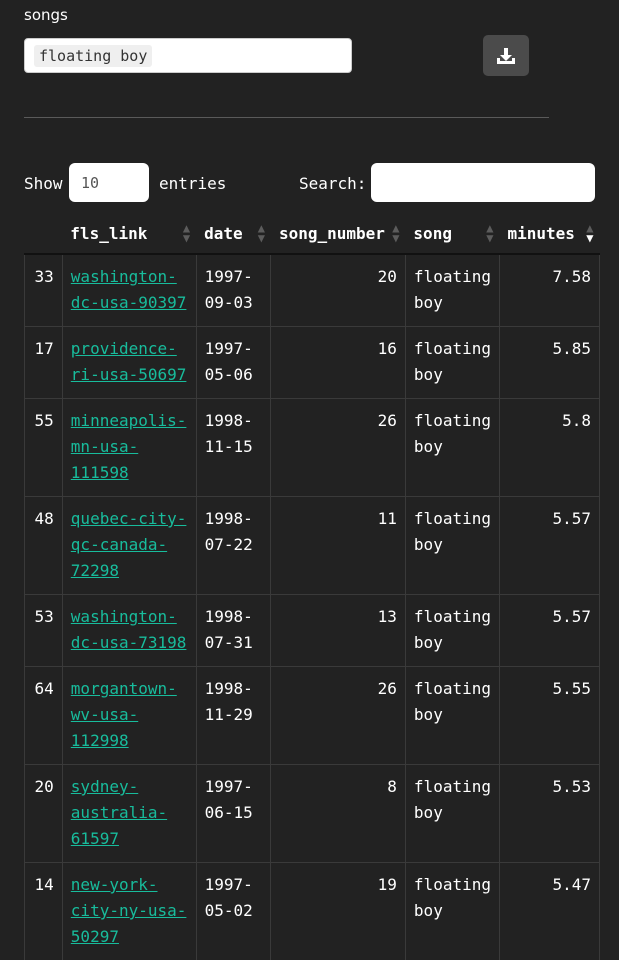 The image size is (619, 960). Describe the element at coordinates (188, 55) in the screenshot. I see `songs-select-input: floating boy` at that location.